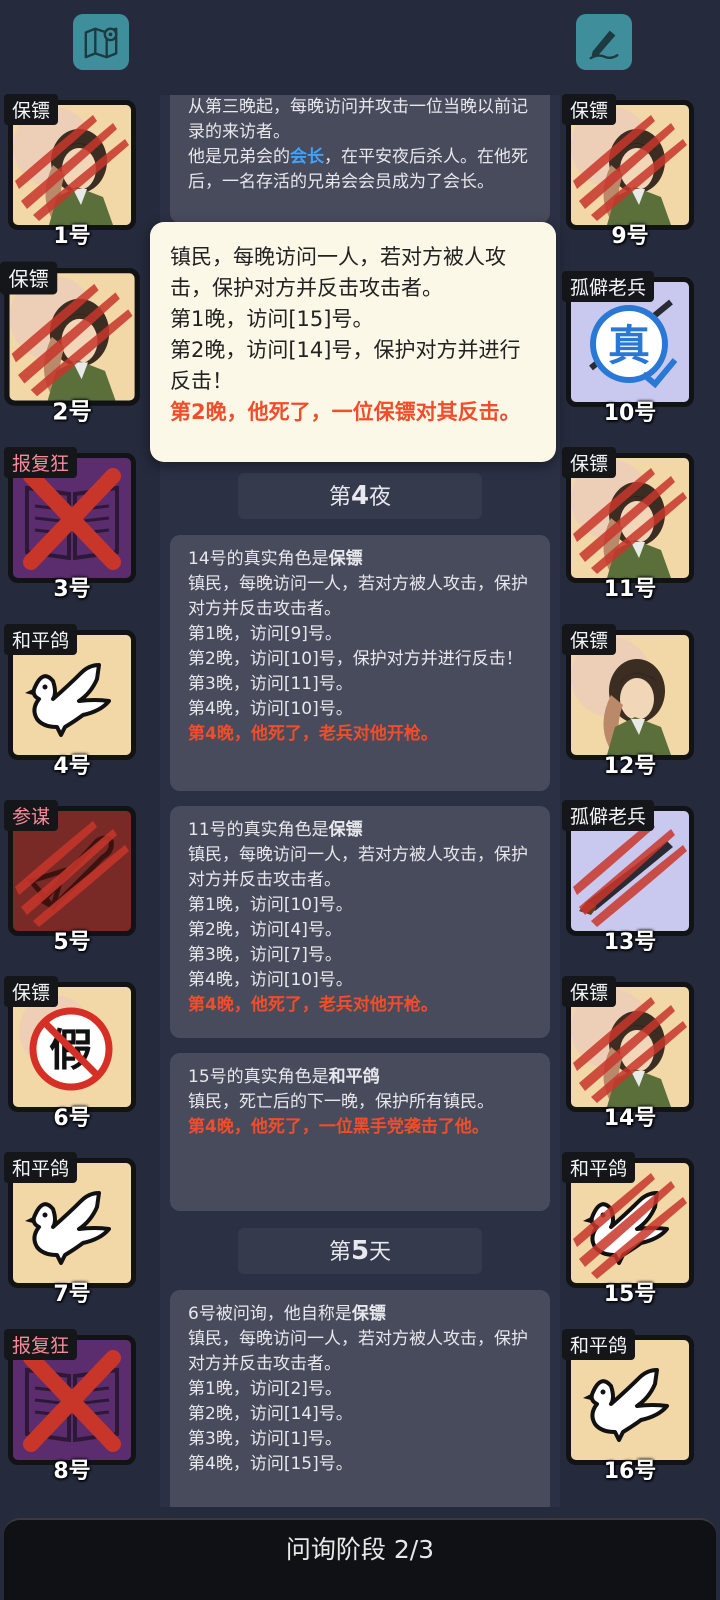 The height and width of the screenshot is (1600, 720). I want to click on player-number: 3号, so click(72, 589).